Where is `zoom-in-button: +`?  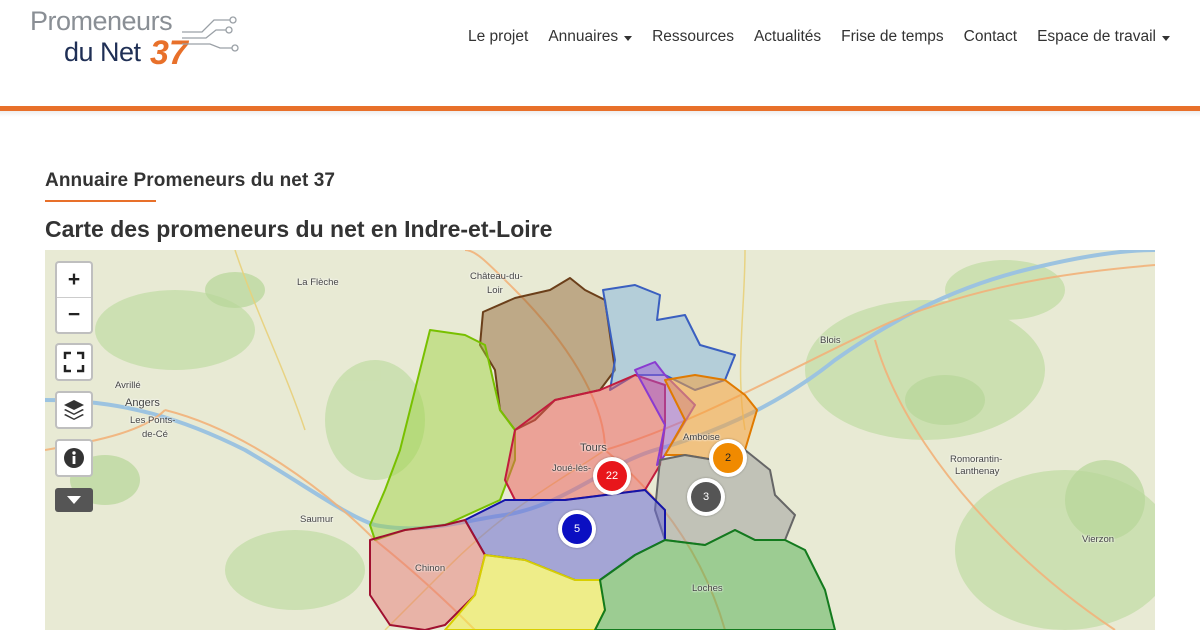 zoom-in-button: + is located at coordinates (74, 280).